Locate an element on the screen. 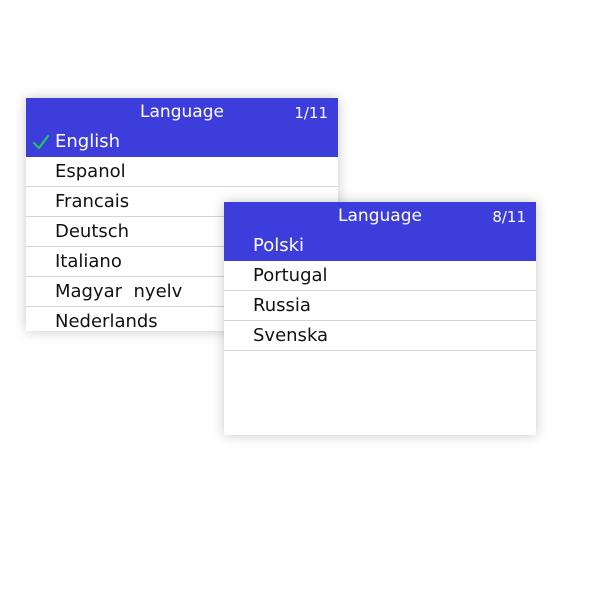 Image resolution: width=600 pixels, height=600 pixels. language-item-russia: Russia is located at coordinates (380, 306).